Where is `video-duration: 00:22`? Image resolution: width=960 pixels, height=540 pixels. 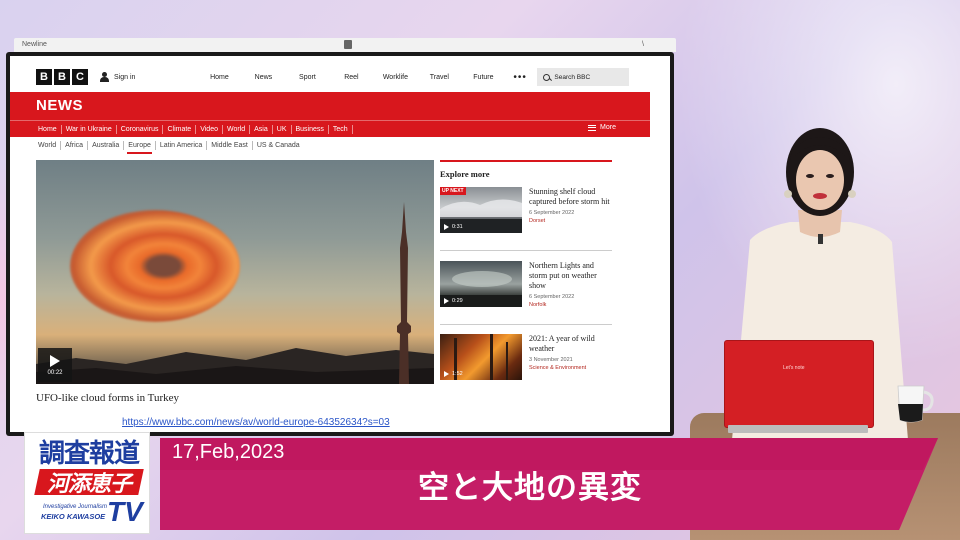
video-duration: 00:22 is located at coordinates (55, 372).